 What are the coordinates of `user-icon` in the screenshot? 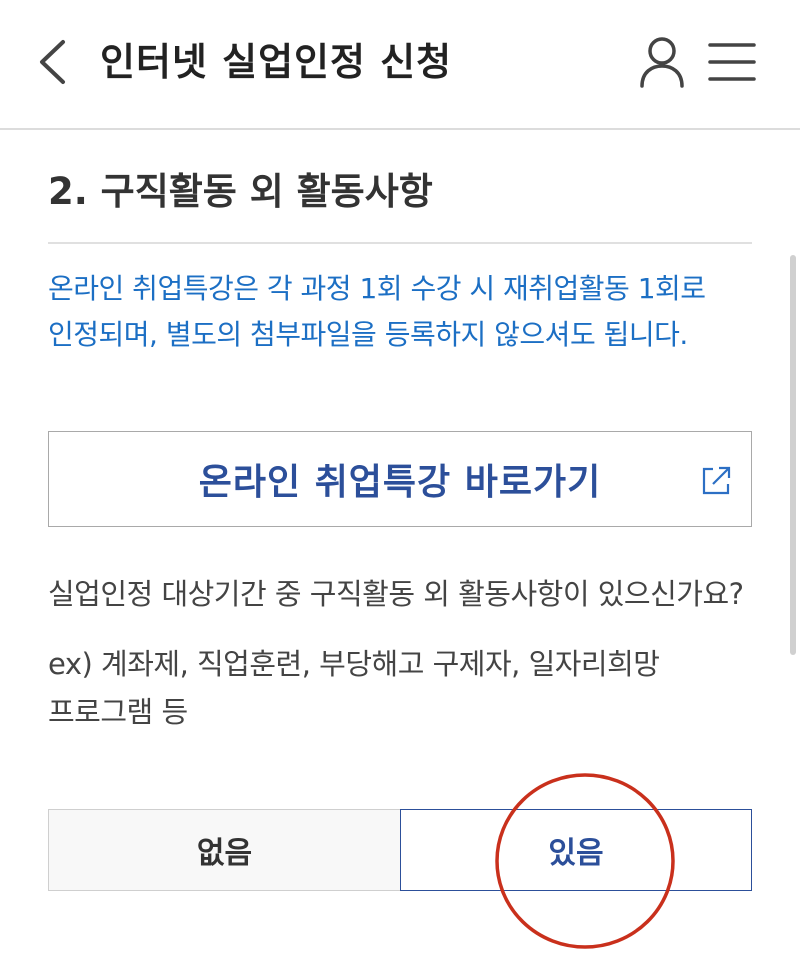 It's located at (662, 62).